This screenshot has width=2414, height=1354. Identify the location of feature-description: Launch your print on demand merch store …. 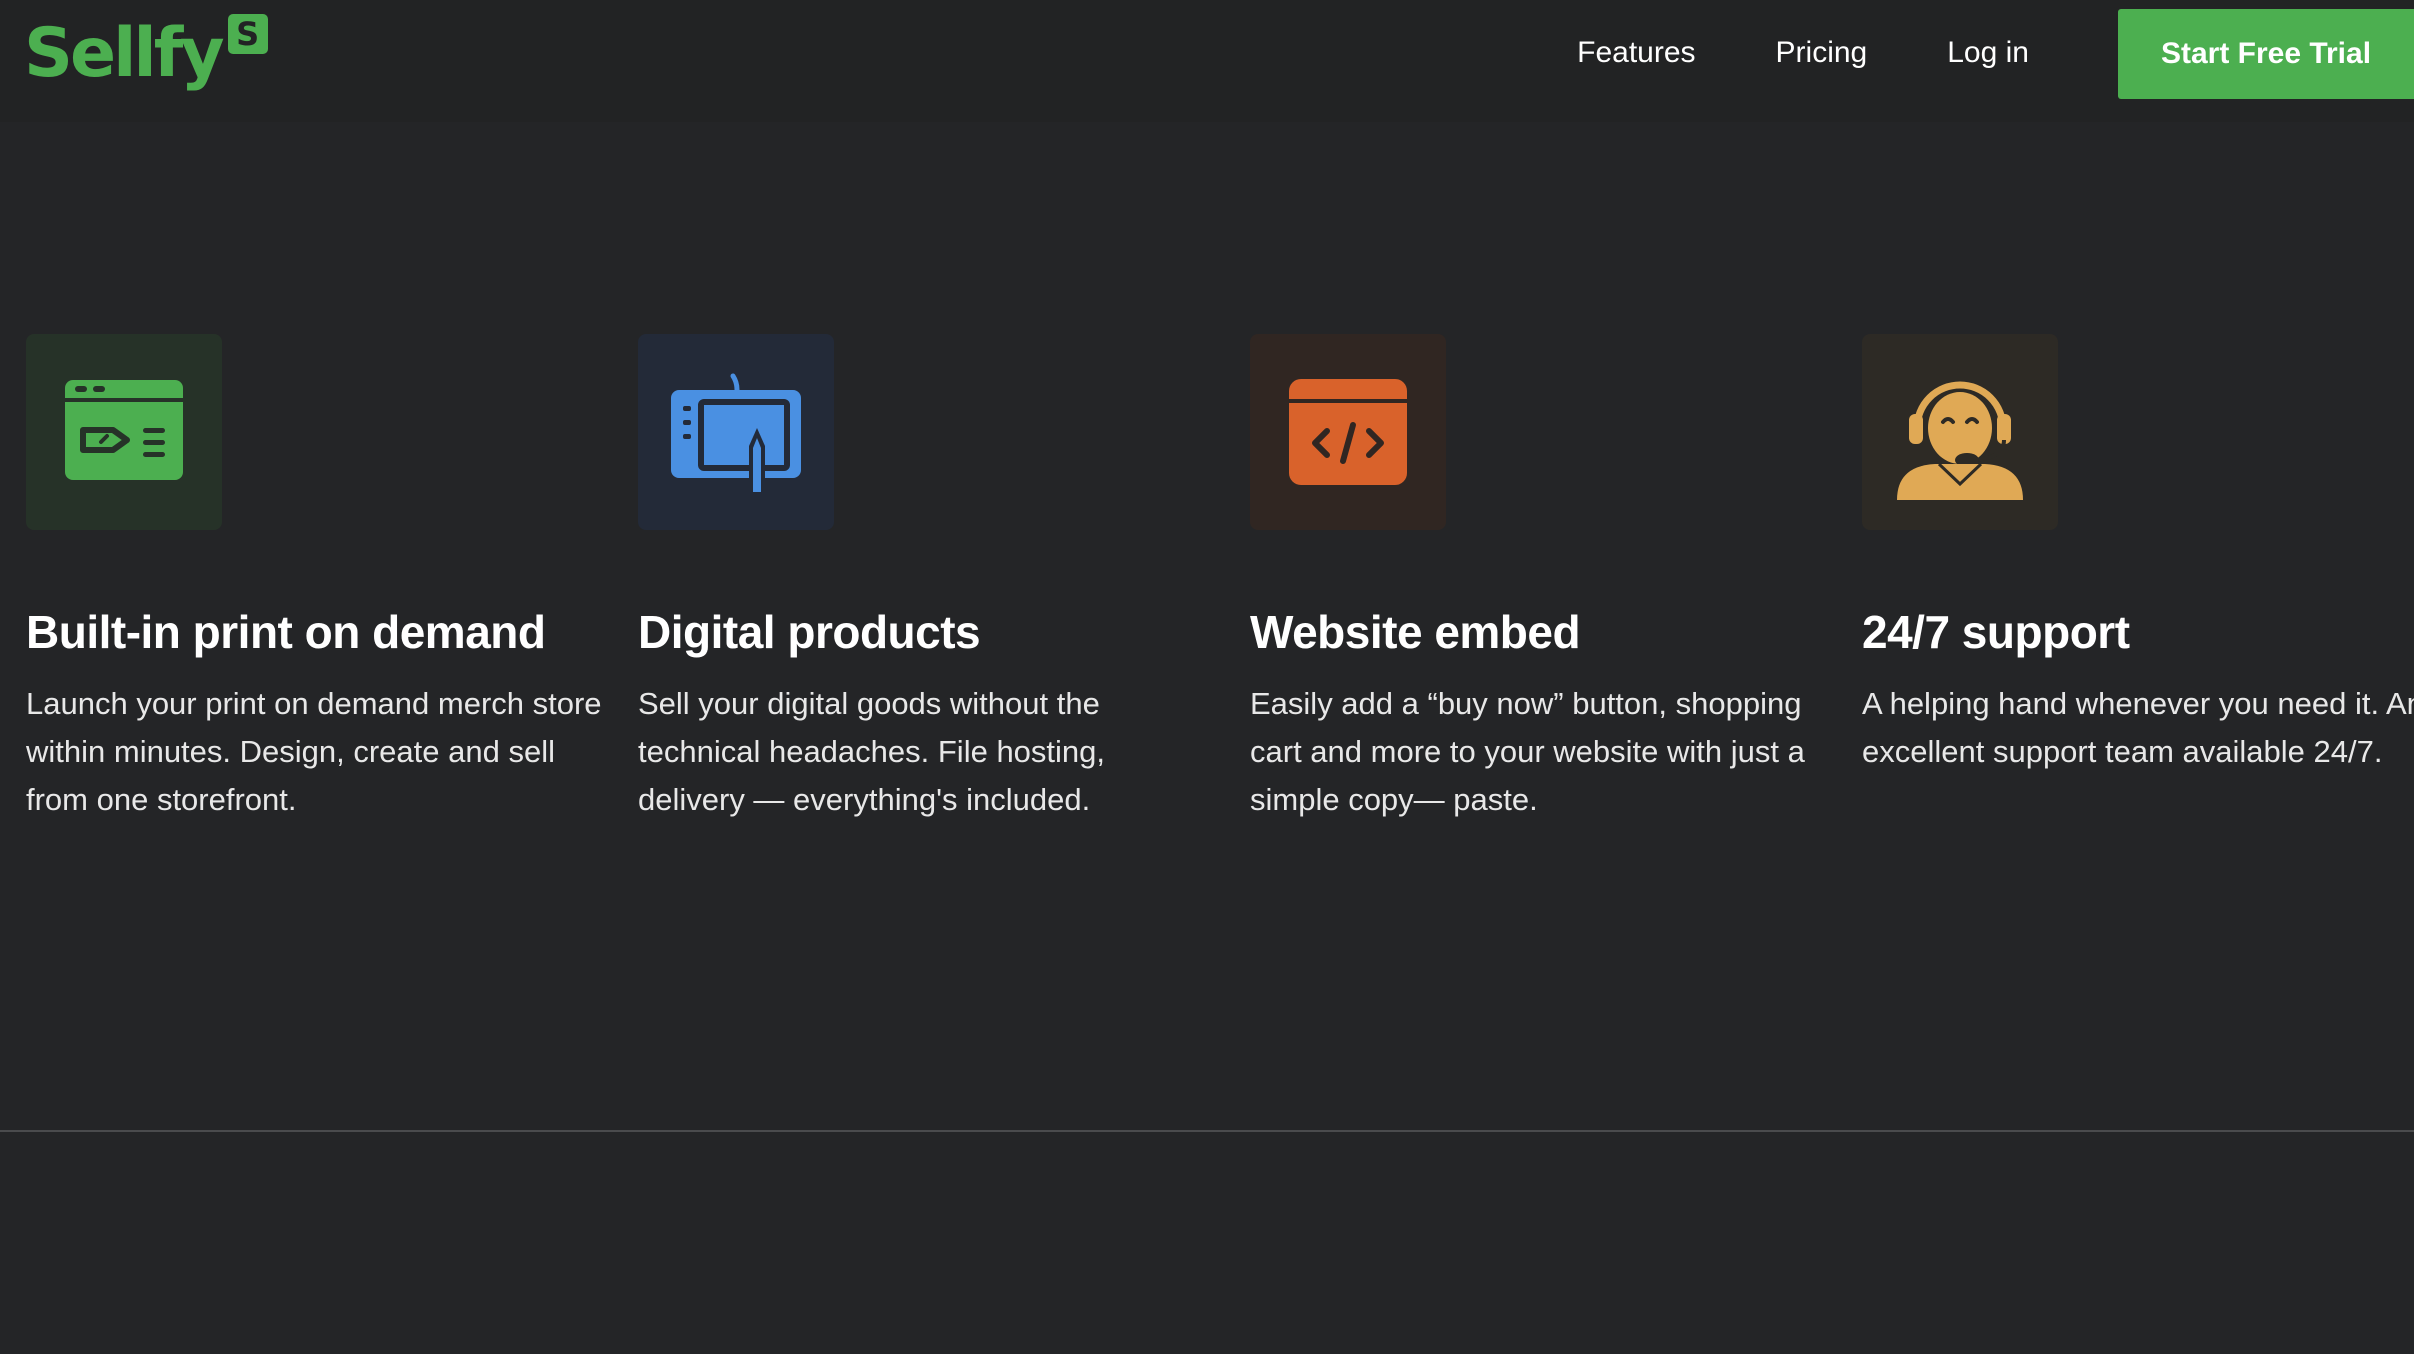
(314, 751).